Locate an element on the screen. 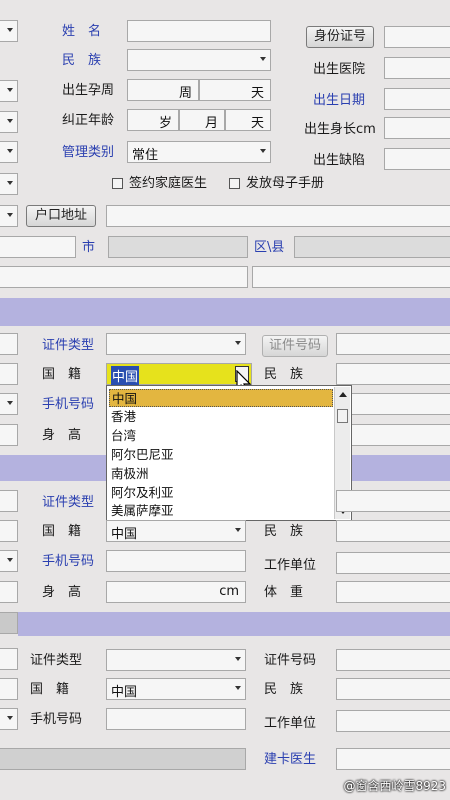  g2-weight-input is located at coordinates (393, 592).